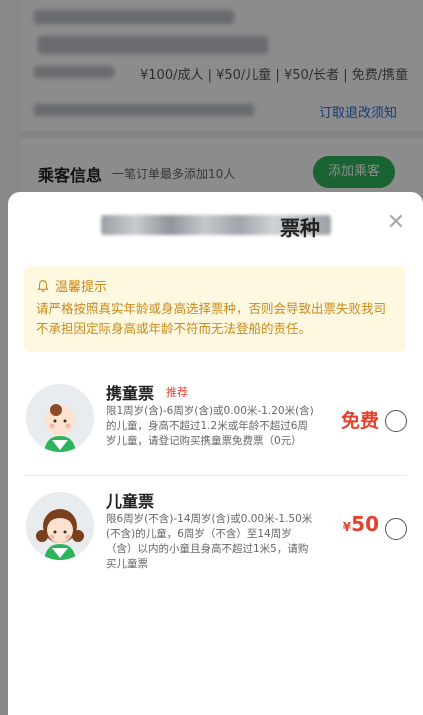  Describe the element at coordinates (43, 285) in the screenshot. I see `bell-icon` at that location.